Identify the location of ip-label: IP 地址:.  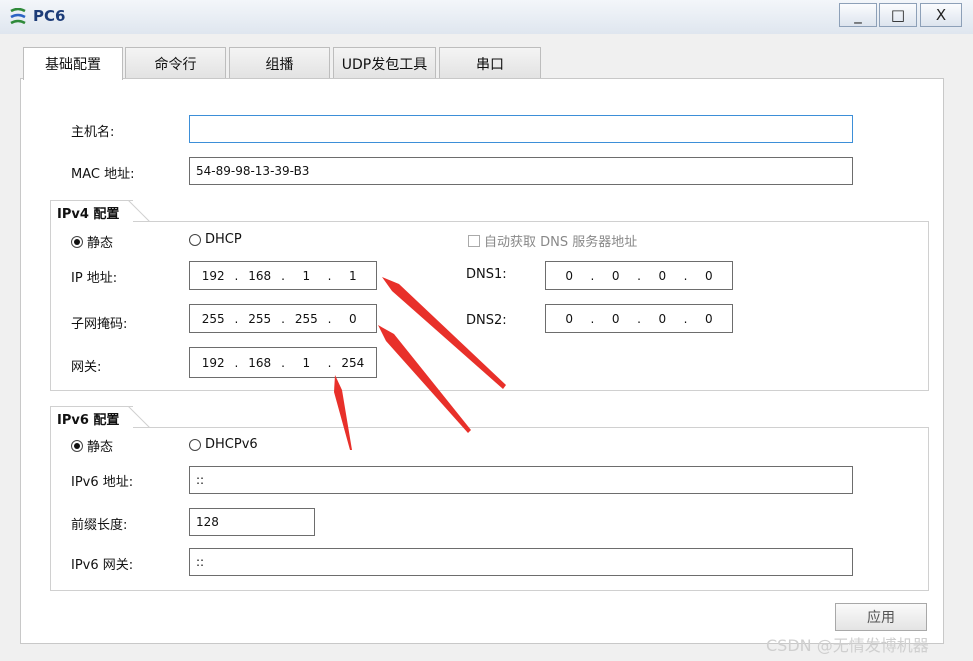
(94, 278).